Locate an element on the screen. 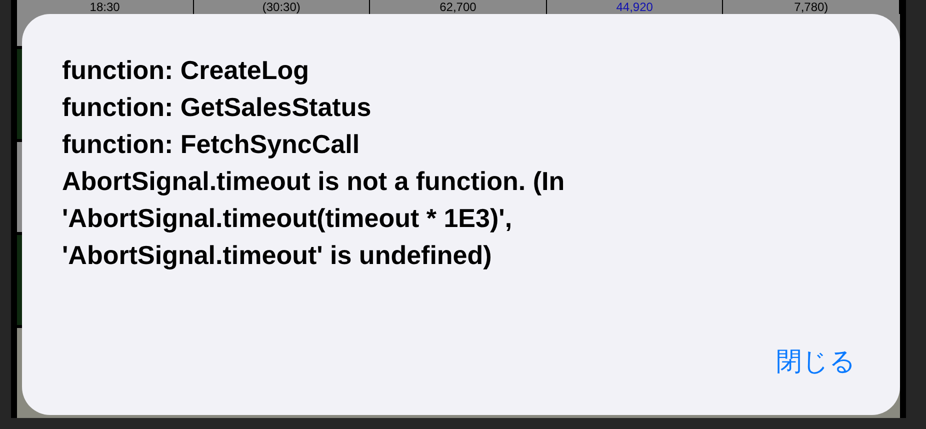  alert-message: function: FetchSyncCall is located at coordinates (211, 144).